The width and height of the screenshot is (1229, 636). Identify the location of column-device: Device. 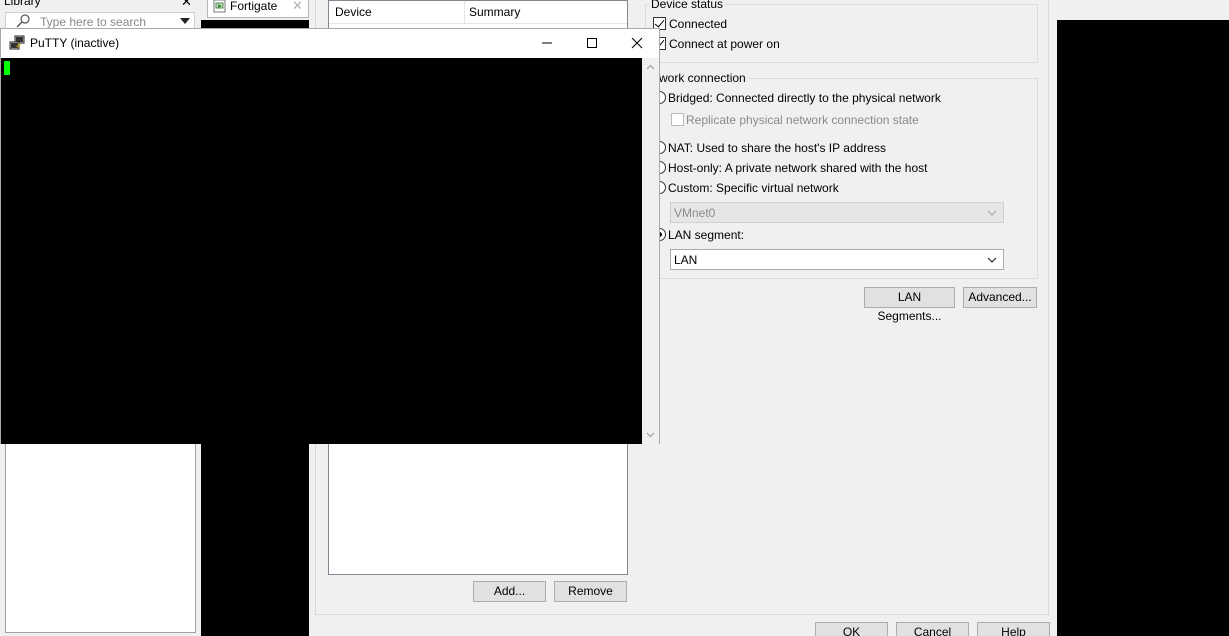
(353, 12).